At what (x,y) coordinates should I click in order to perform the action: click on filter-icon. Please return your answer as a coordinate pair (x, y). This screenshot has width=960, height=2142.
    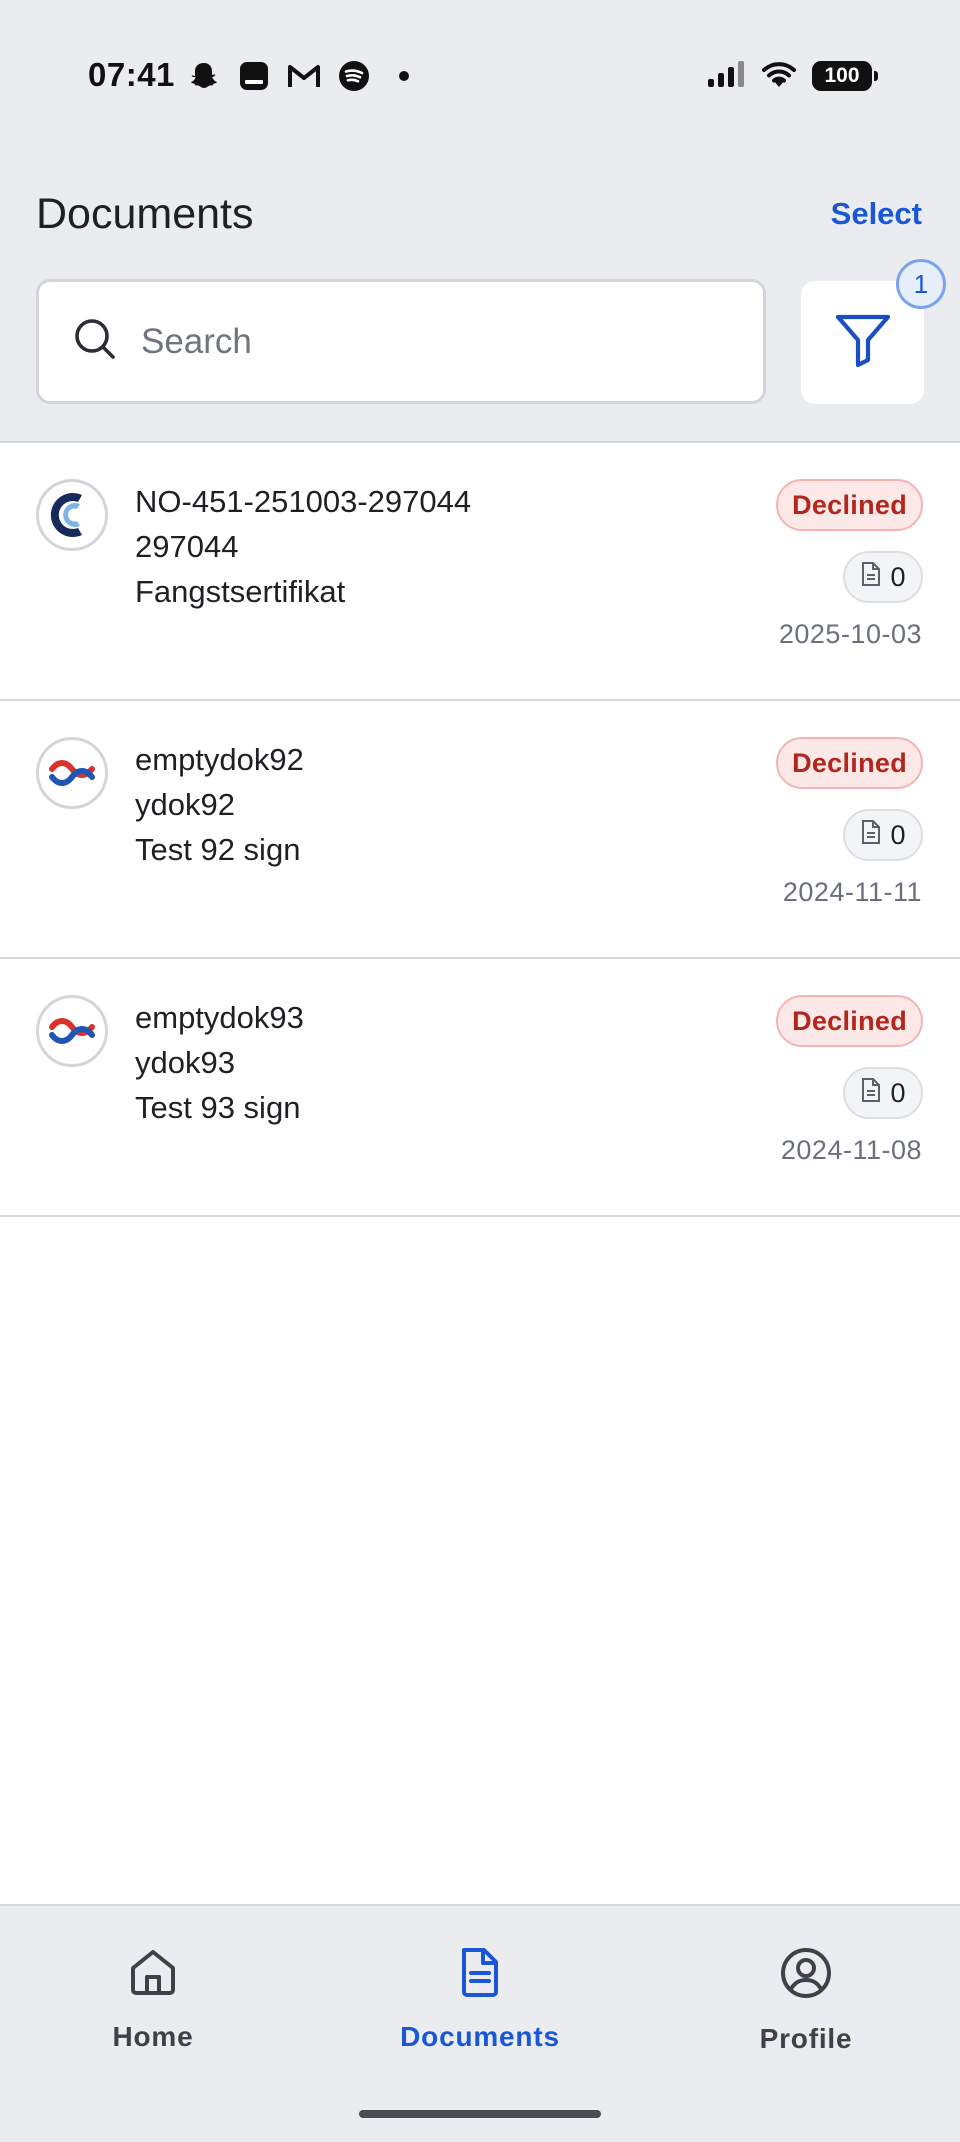
    Looking at the image, I should click on (863, 342).